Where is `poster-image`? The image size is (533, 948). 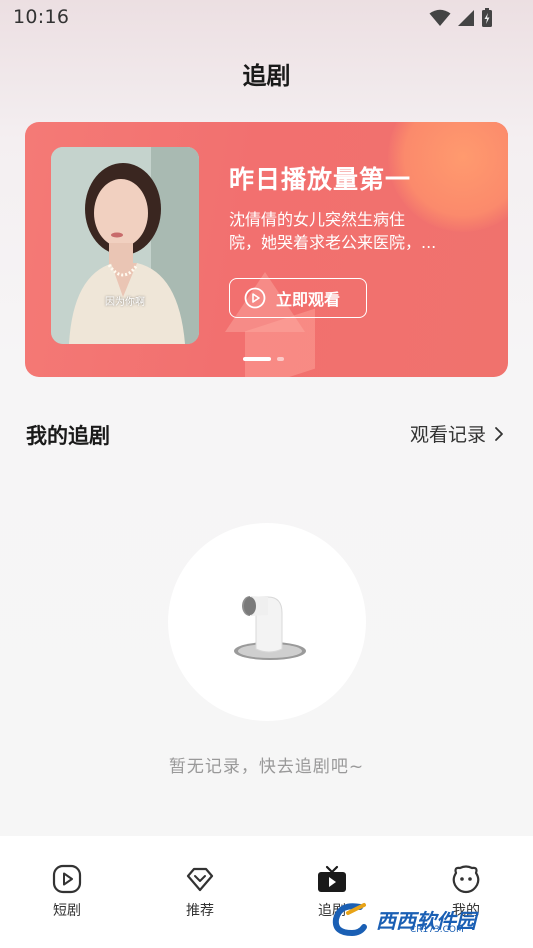
poster-image is located at coordinates (125, 245).